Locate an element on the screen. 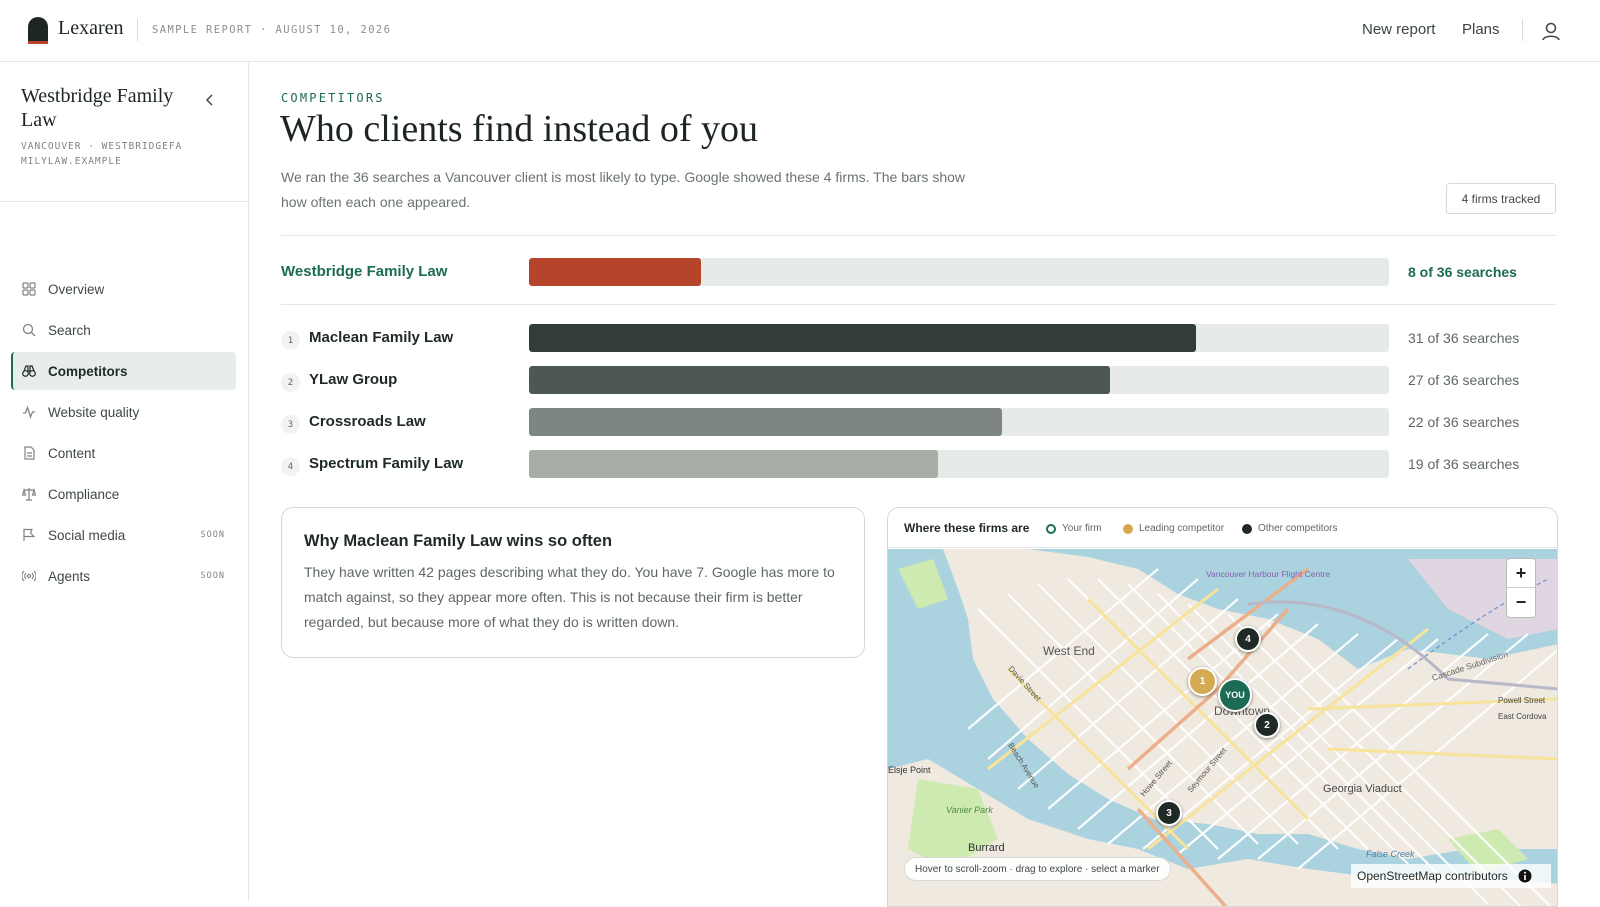  firms-tracked-badge: 4 firms tracked is located at coordinates (1501, 198).